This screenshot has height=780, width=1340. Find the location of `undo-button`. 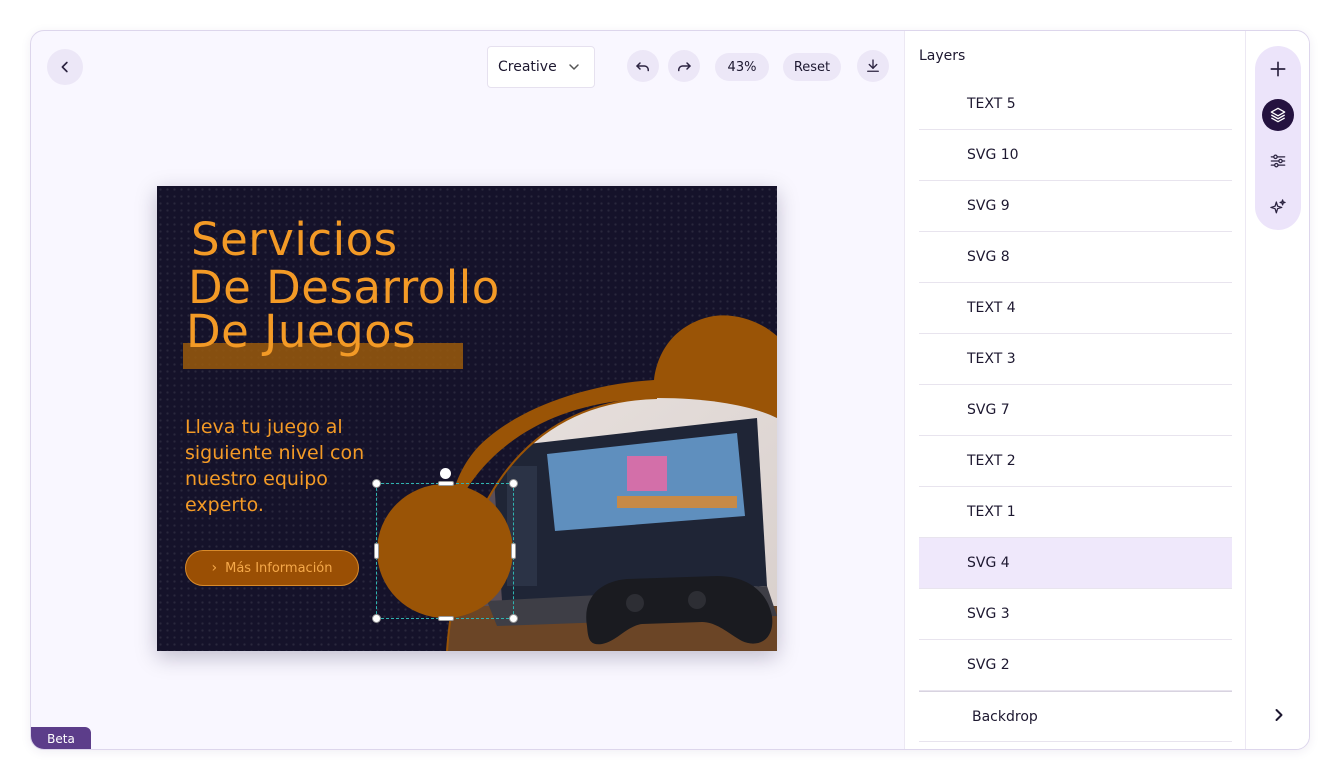

undo-button is located at coordinates (643, 66).